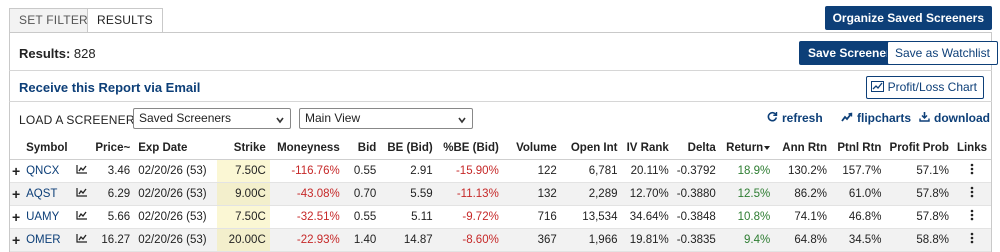 The width and height of the screenshot is (1000, 252). What do you see at coordinates (647, 149) in the screenshot?
I see `header-iv-rank: IV Rank` at bounding box center [647, 149].